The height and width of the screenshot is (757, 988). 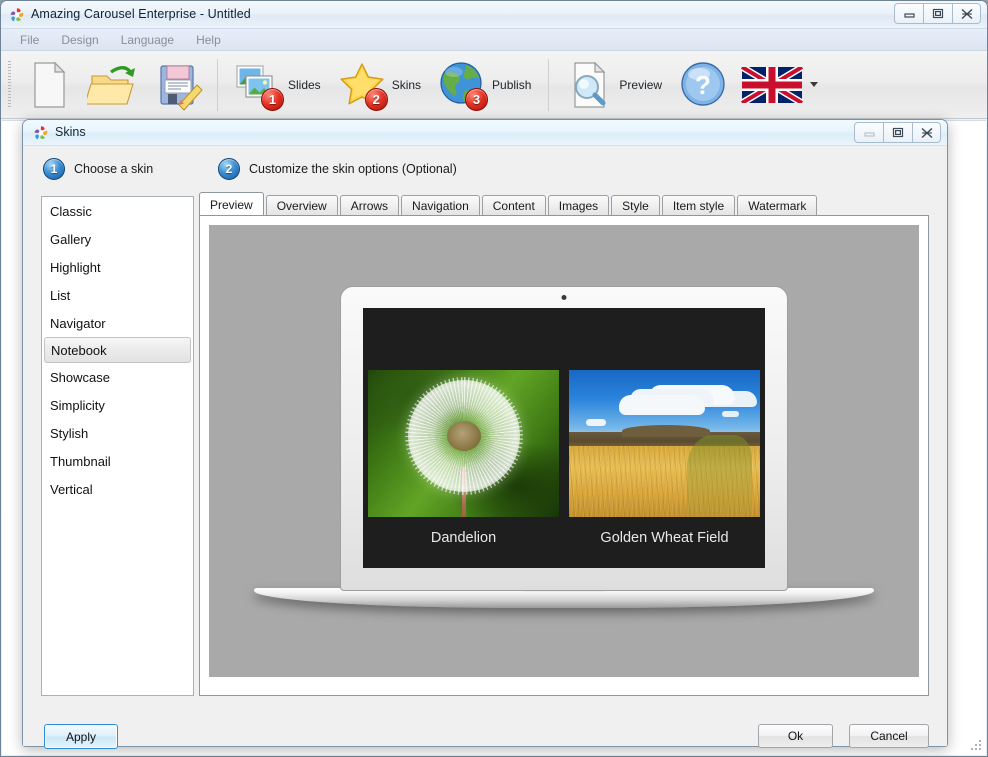 What do you see at coordinates (208, 40) in the screenshot?
I see `menu-item-help: Help` at bounding box center [208, 40].